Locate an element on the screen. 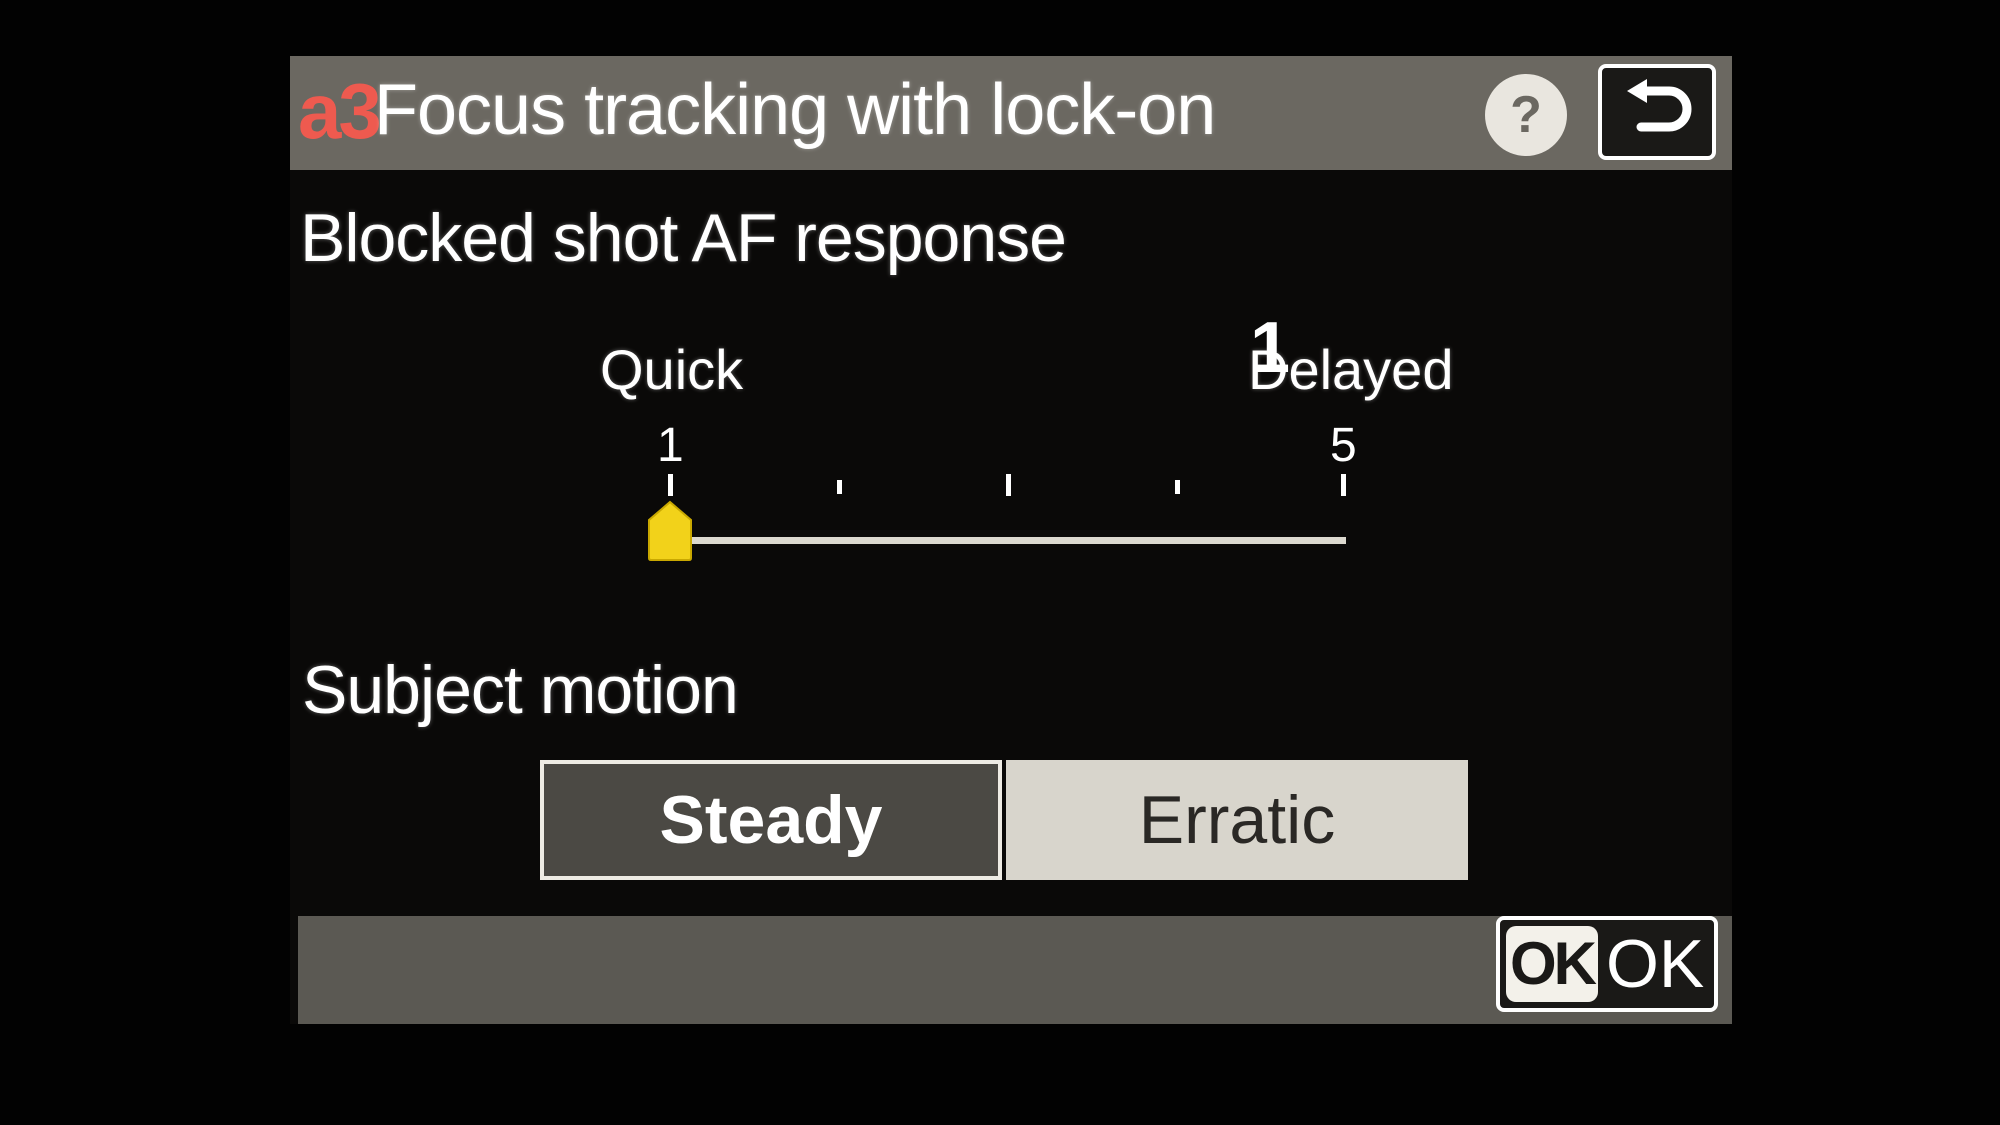 This screenshot has width=2000, height=1125. erratic-option-button: Erratic is located at coordinates (1237, 820).